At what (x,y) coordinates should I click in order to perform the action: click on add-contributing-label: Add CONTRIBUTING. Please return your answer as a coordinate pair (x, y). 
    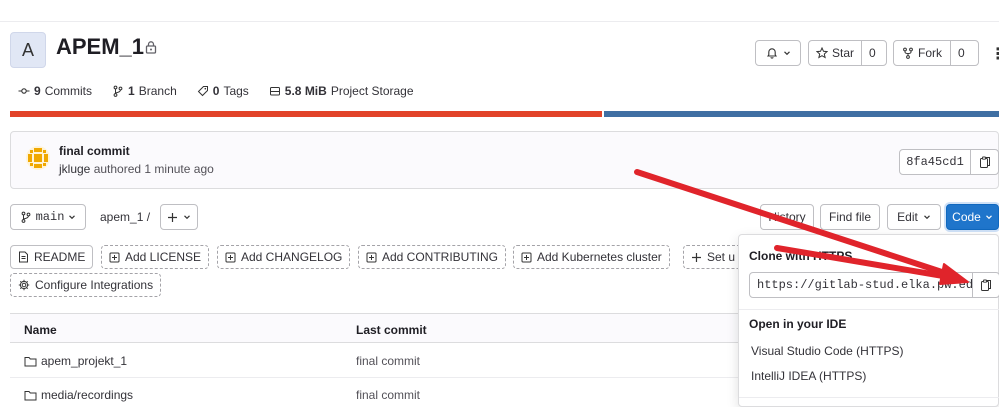
    Looking at the image, I should click on (440, 257).